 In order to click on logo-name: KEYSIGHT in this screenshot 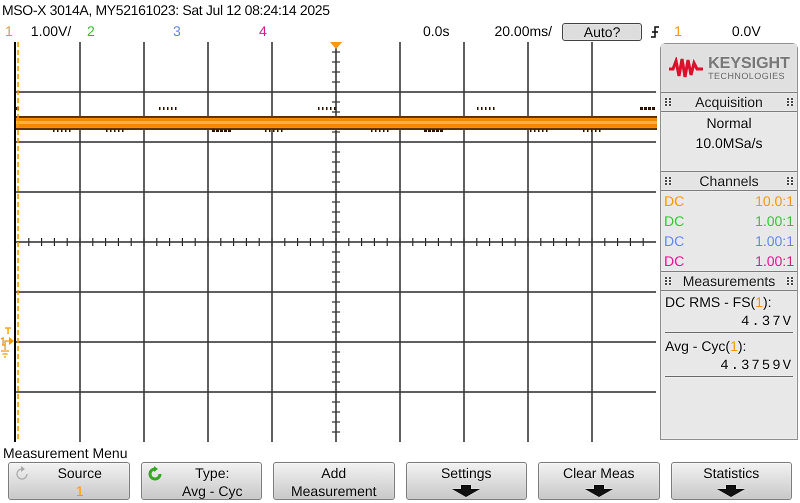, I will do `click(749, 64)`.